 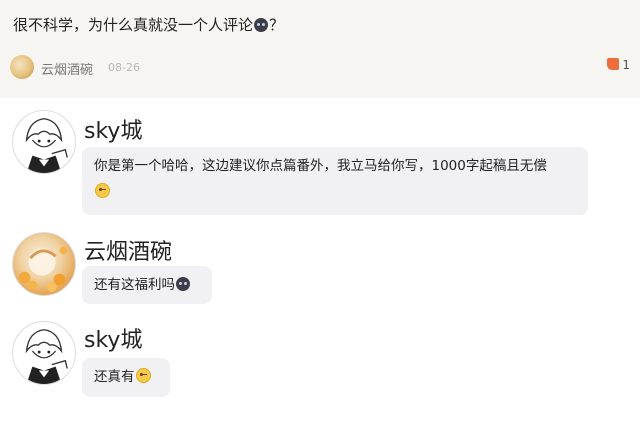 I want to click on comment-text: 还有这福利吗, so click(x=134, y=285).